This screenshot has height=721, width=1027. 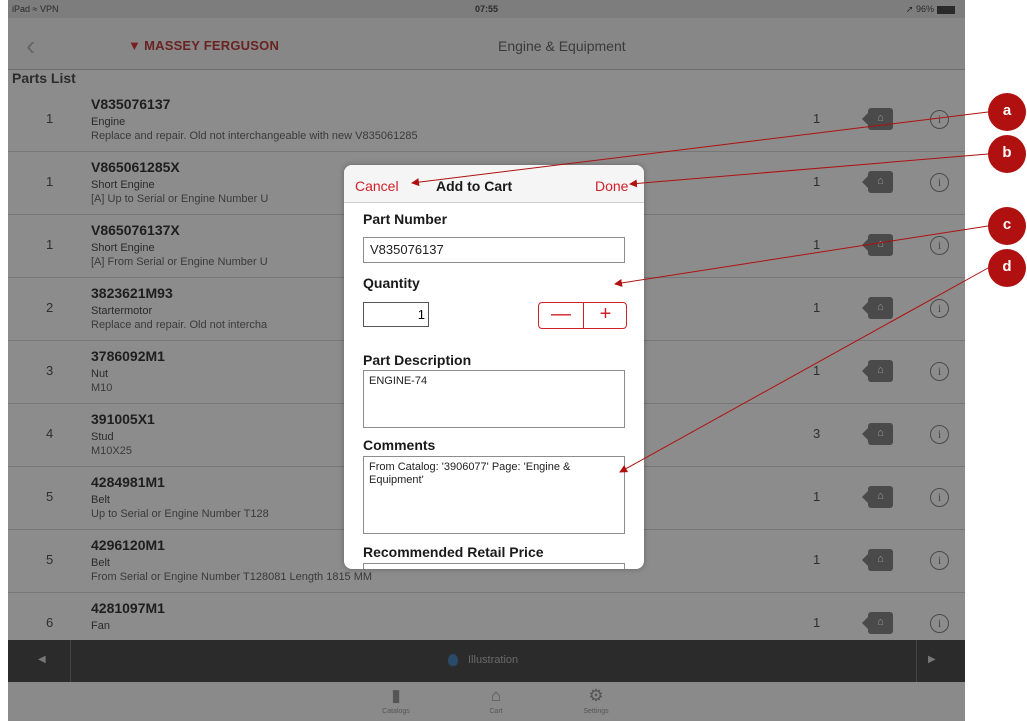 I want to click on callout-d-arrow, so click(x=804, y=370).